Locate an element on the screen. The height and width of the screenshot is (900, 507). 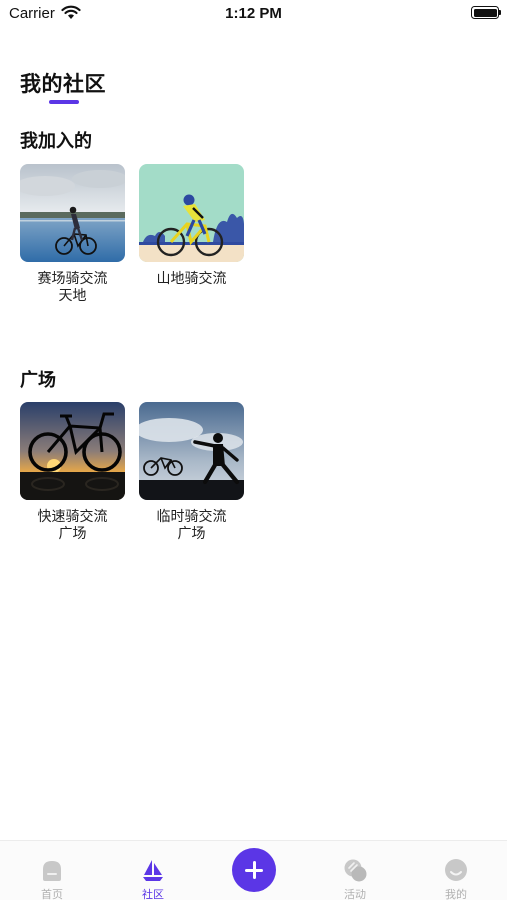
status-time: 1:12 PM is located at coordinates (253, 13).